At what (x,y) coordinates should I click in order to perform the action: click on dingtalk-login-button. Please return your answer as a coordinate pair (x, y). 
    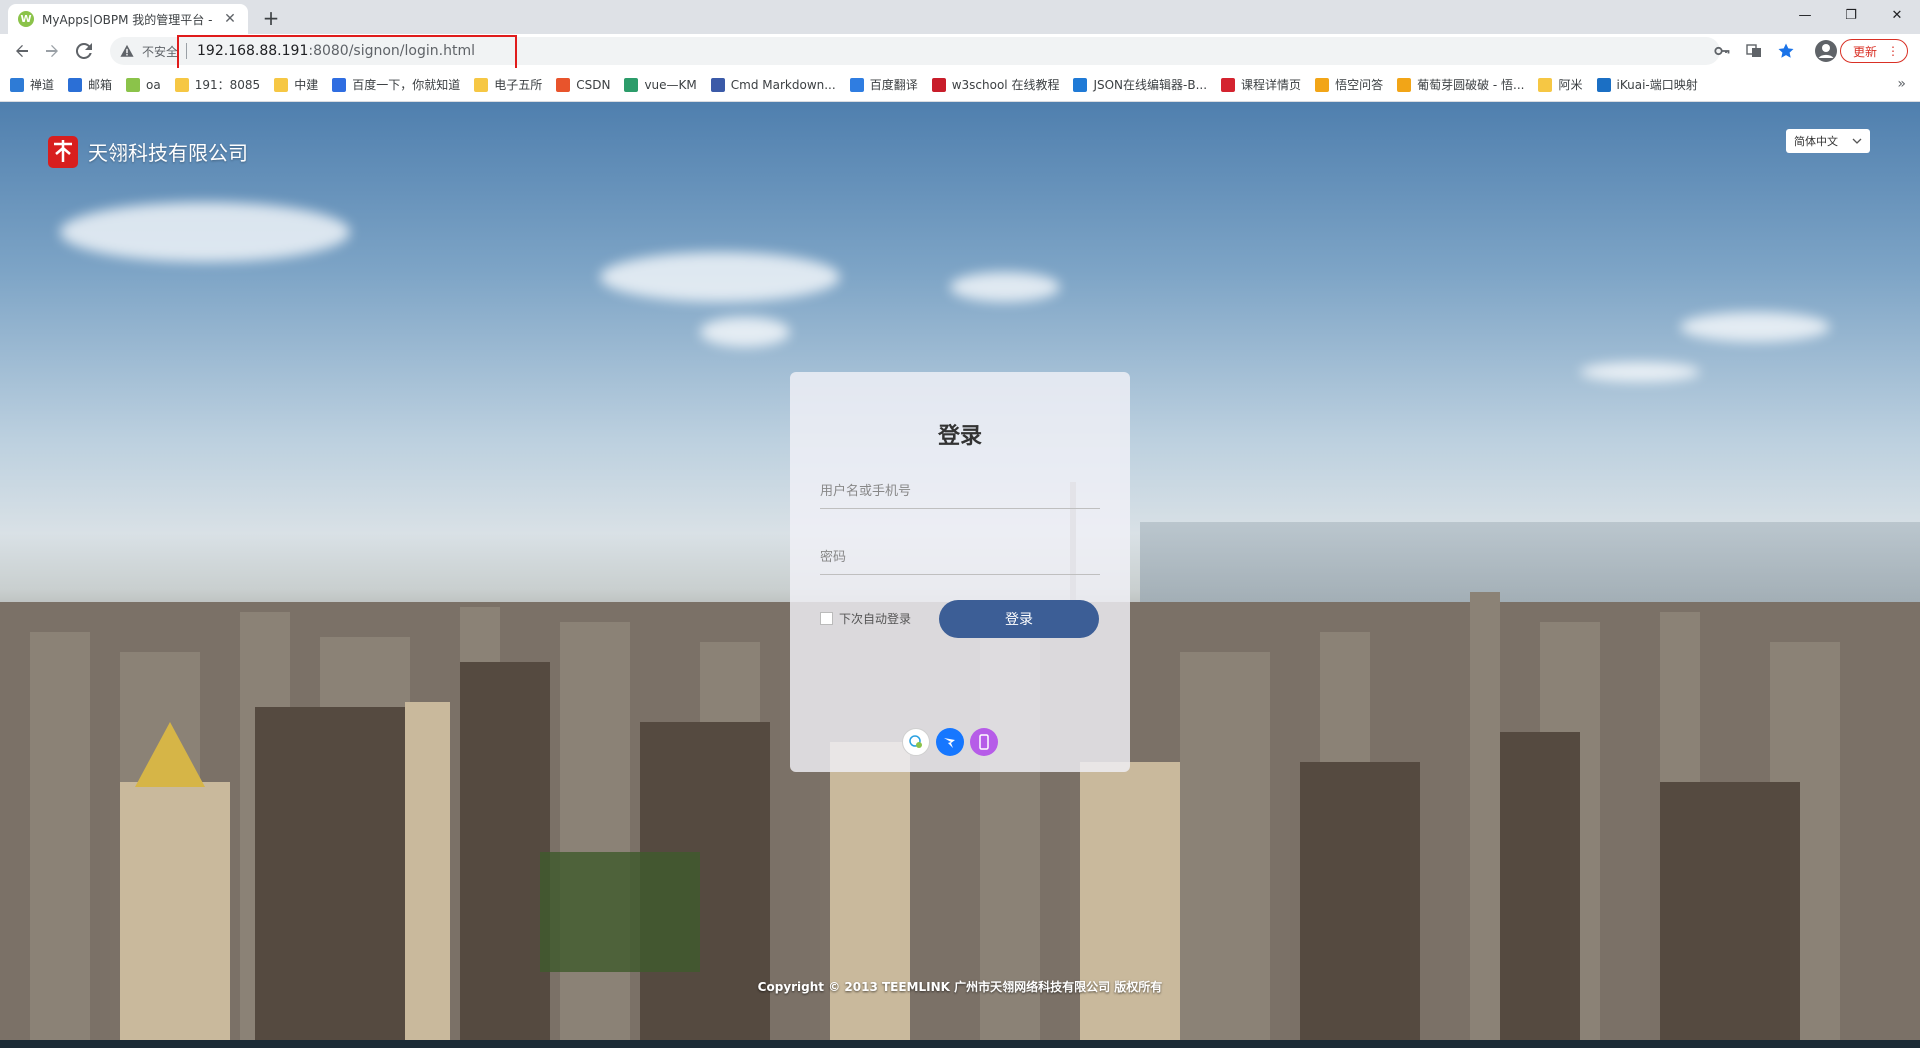
    Looking at the image, I should click on (950, 742).